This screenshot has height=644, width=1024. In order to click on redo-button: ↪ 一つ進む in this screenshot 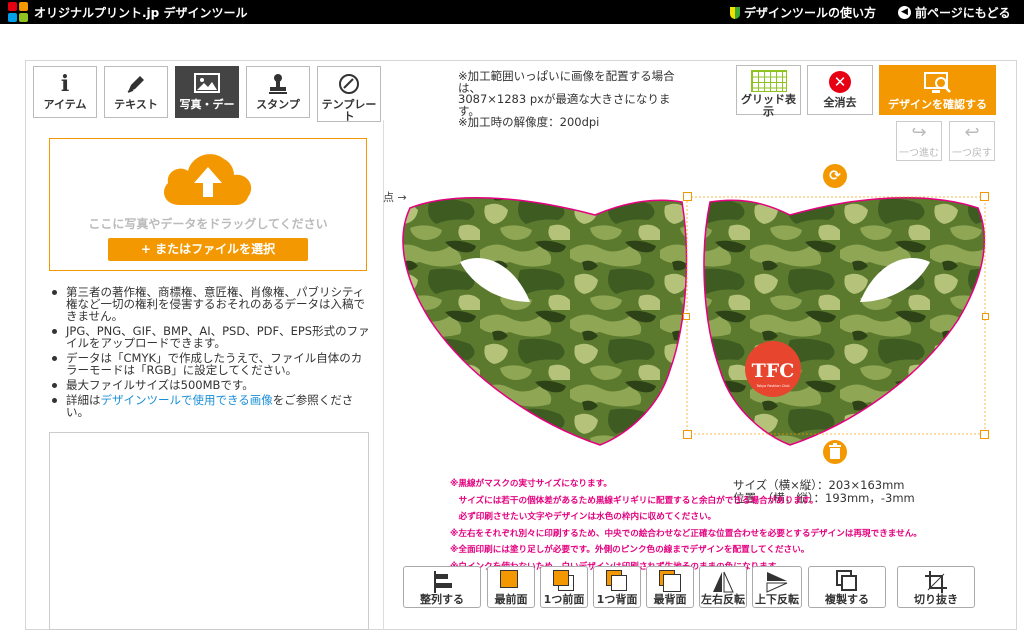, I will do `click(919, 141)`.